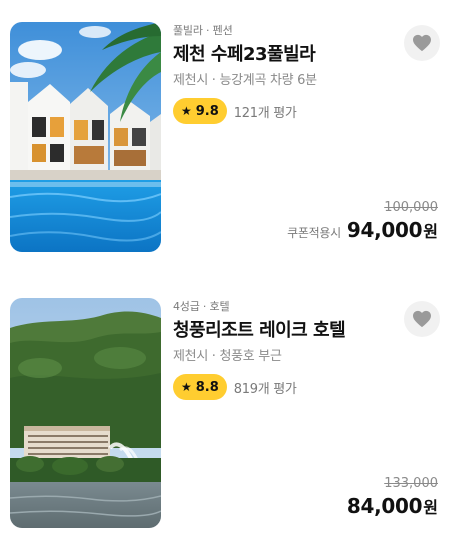 This screenshot has height=550, width=450. What do you see at coordinates (265, 389) in the screenshot?
I see `review-count: 819개 평가` at bounding box center [265, 389].